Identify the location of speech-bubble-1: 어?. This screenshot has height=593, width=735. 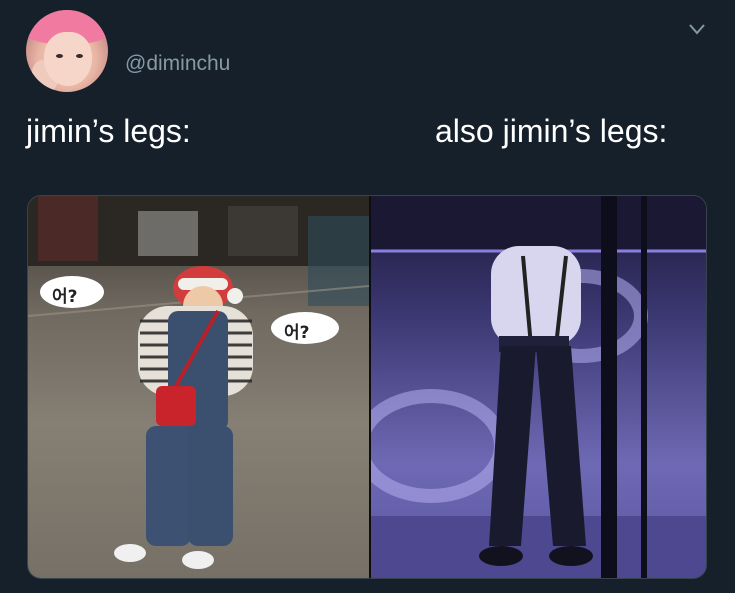
(65, 294).